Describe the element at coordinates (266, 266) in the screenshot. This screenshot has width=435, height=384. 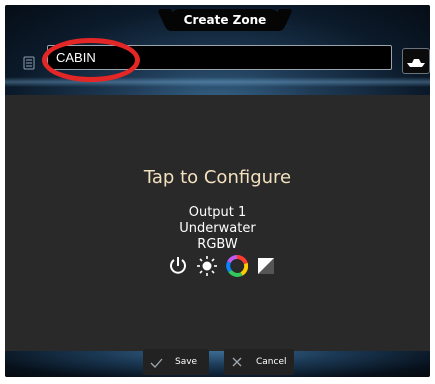
I see `white-balance-icon` at that location.